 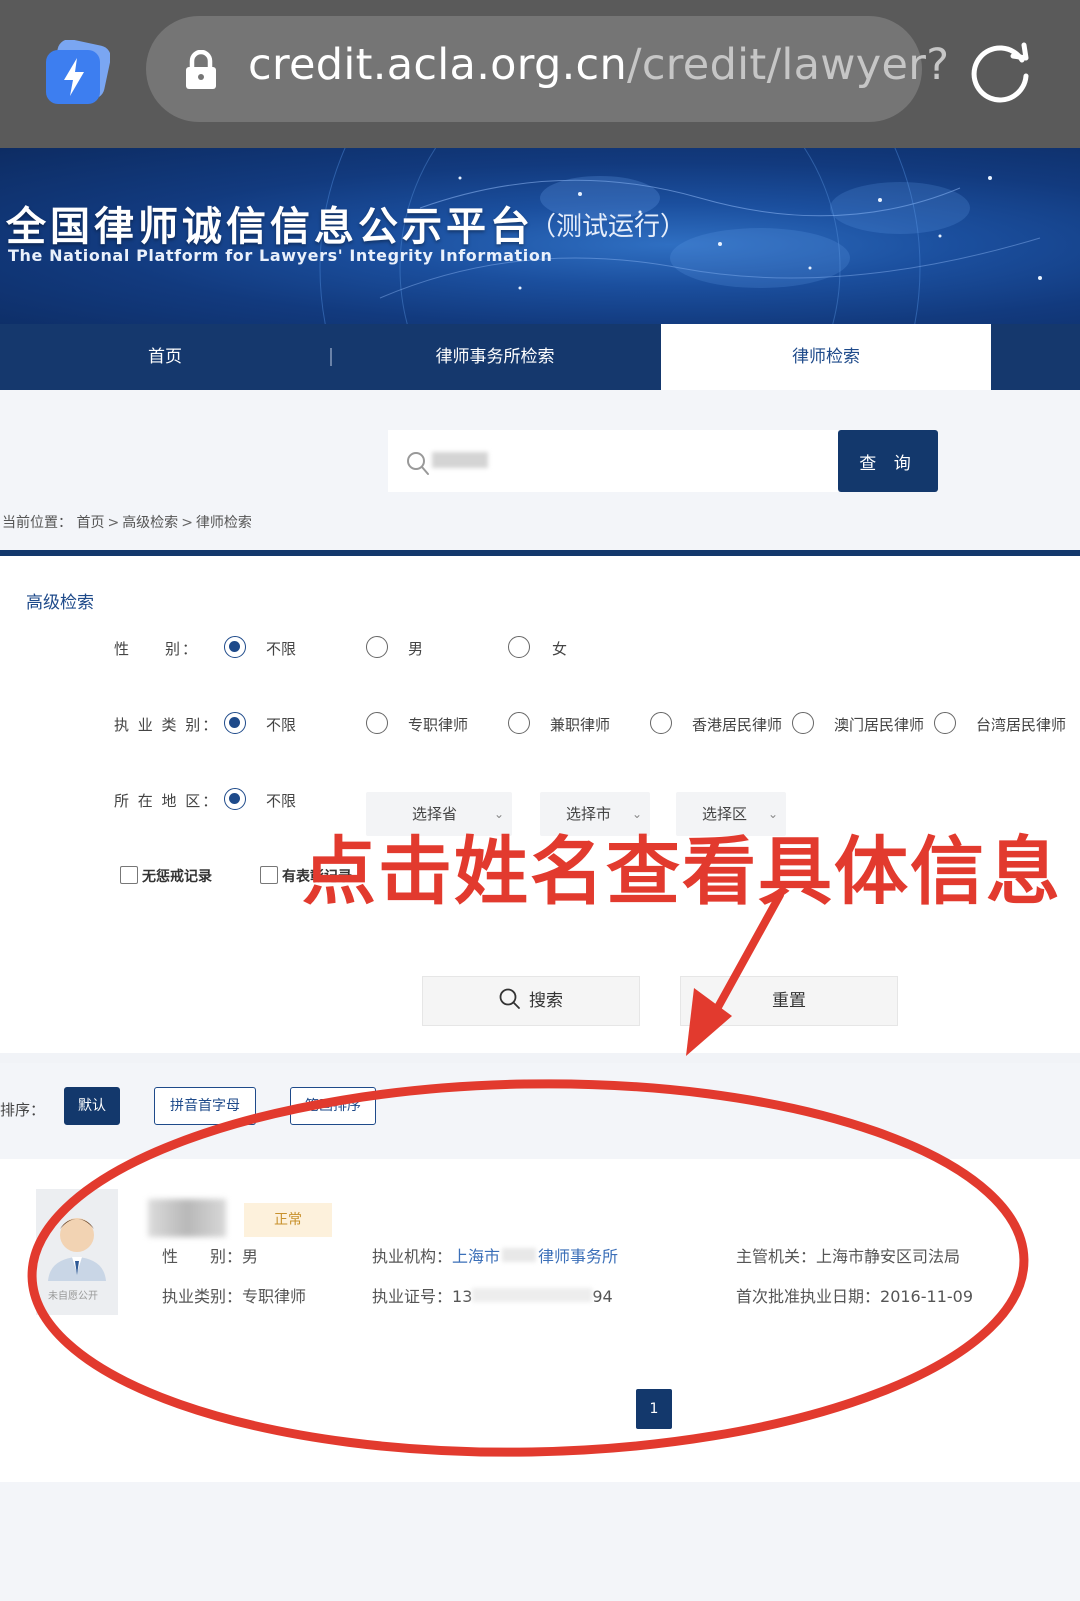 I want to click on url-text: credit.acla.org.cn/credit/lawyer?, so click(x=598, y=65).